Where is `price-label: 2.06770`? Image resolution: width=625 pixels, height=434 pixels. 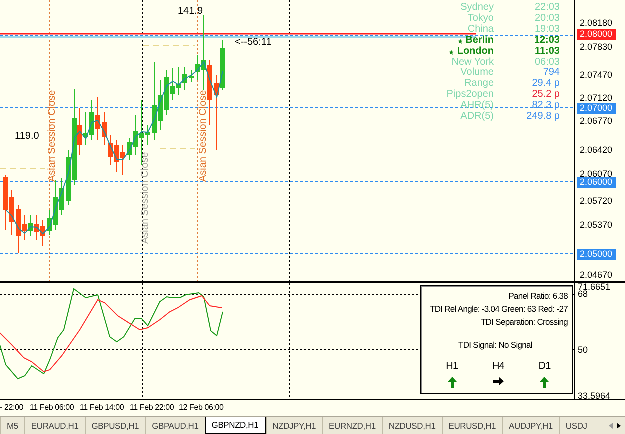 price-label: 2.06770 is located at coordinates (596, 121).